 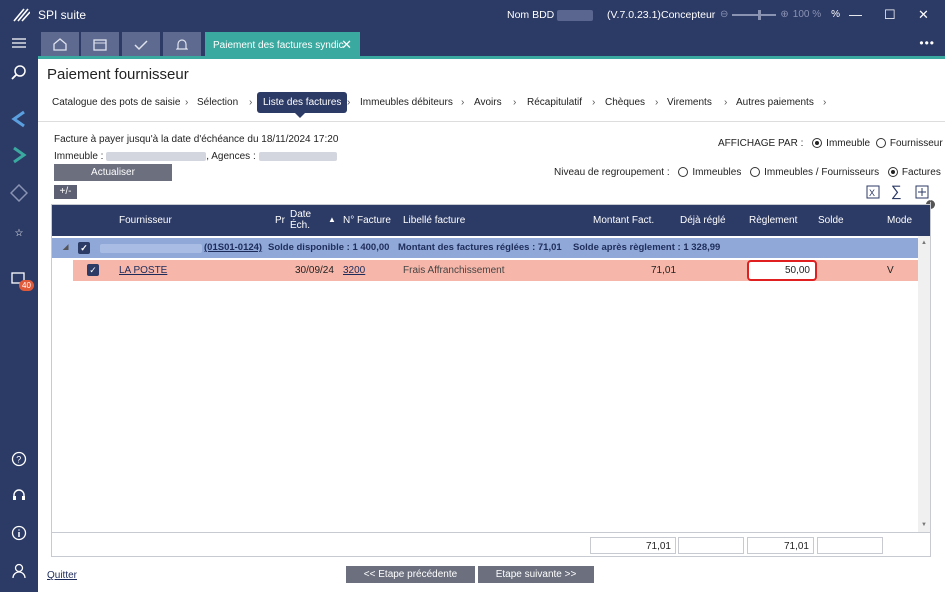 I want to click on radio-immeubles-fournisseurs-label: Immeubles / Fournisseurs, so click(x=822, y=172).